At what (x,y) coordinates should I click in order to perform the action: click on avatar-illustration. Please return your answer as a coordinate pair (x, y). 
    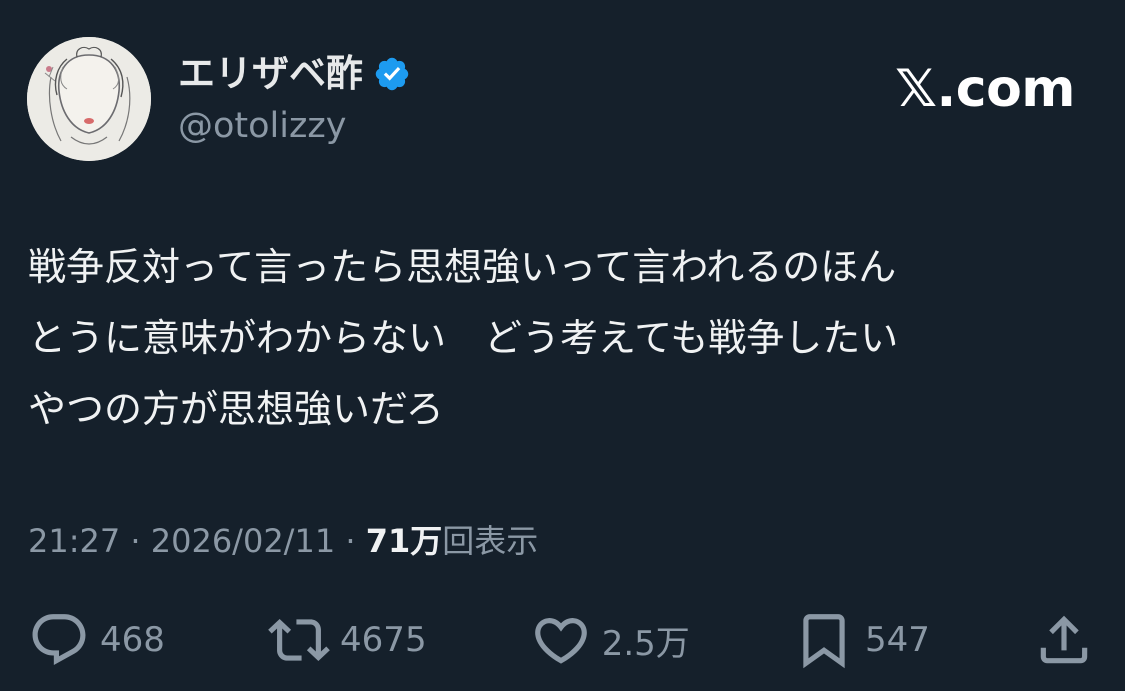
    Looking at the image, I should click on (89, 99).